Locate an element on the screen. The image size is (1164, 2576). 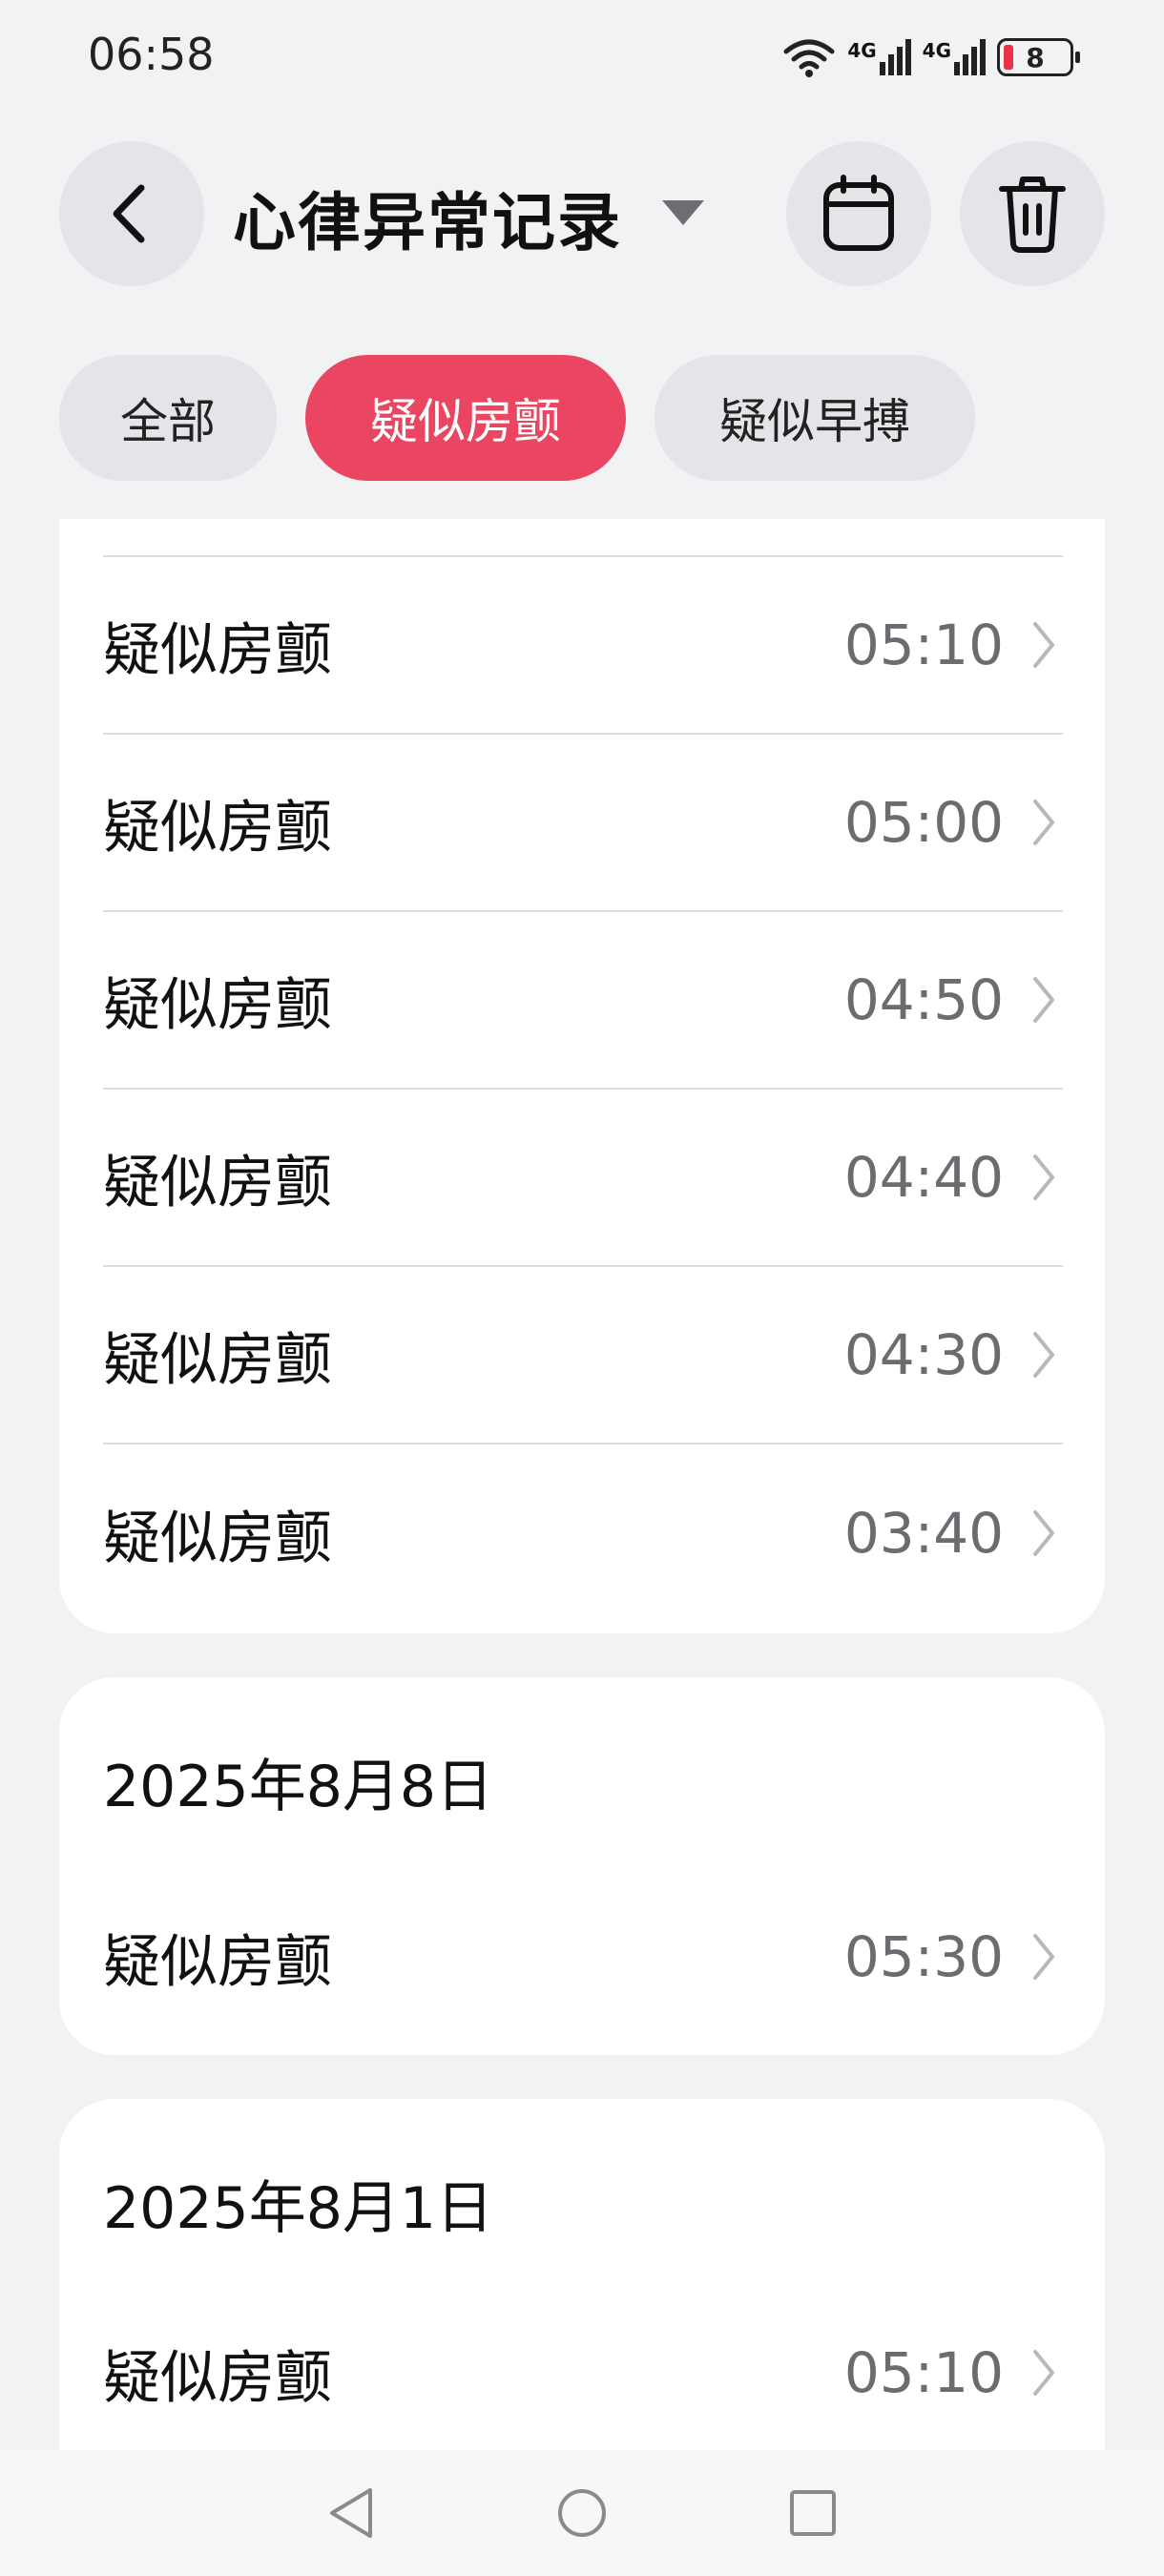
record-time: 04:40 is located at coordinates (923, 1177).